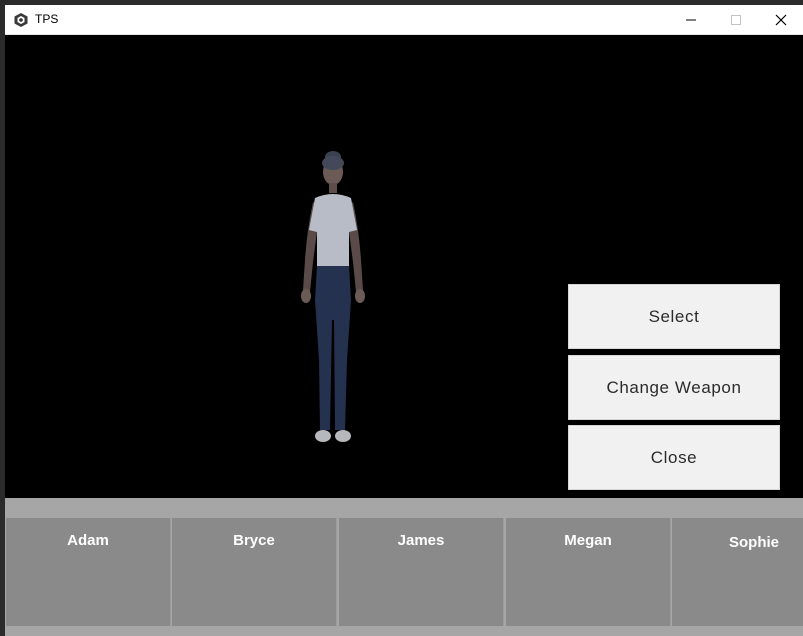  What do you see at coordinates (737, 572) in the screenshot?
I see `character-card-sophie: Sophie` at bounding box center [737, 572].